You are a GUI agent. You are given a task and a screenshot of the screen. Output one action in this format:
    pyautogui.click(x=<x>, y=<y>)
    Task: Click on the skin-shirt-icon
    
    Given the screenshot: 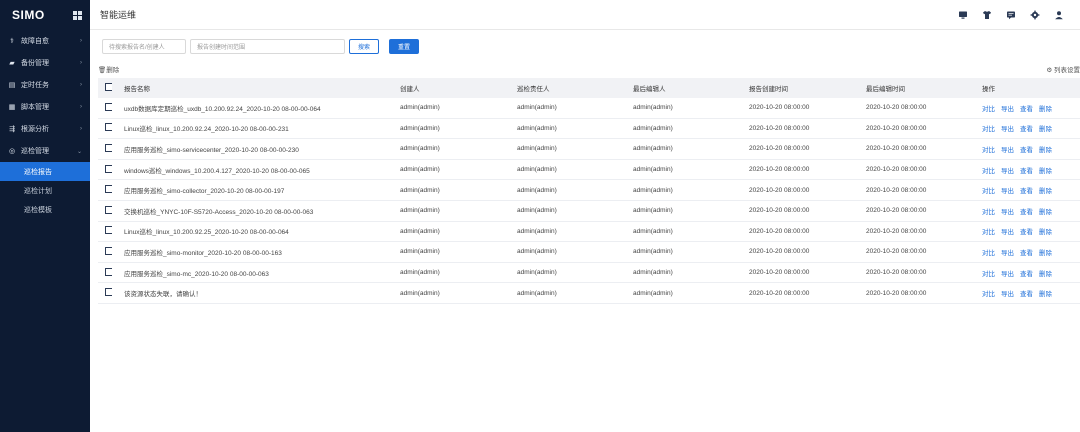 What is the action you would take?
    pyautogui.click(x=987, y=15)
    